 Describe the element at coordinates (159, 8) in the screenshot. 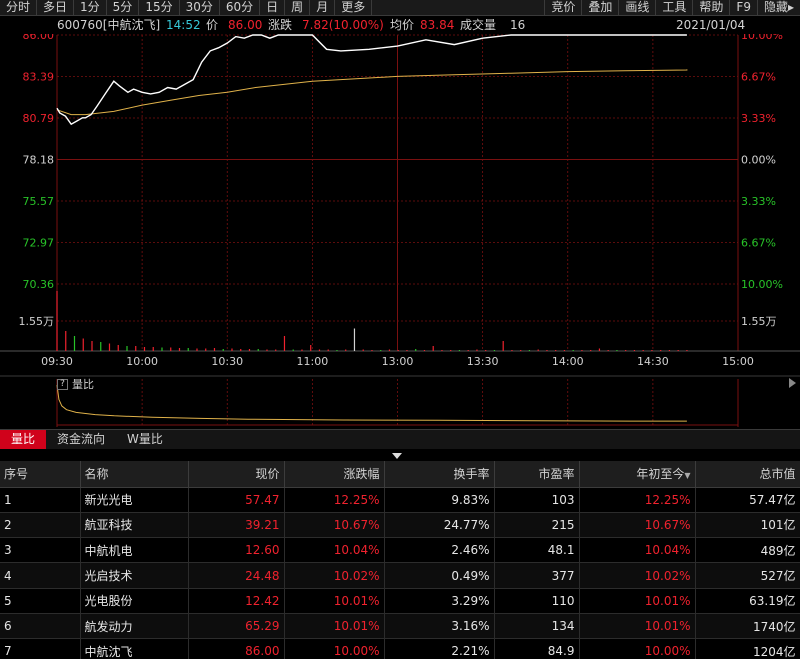

I see `period-button-4: 15分` at that location.